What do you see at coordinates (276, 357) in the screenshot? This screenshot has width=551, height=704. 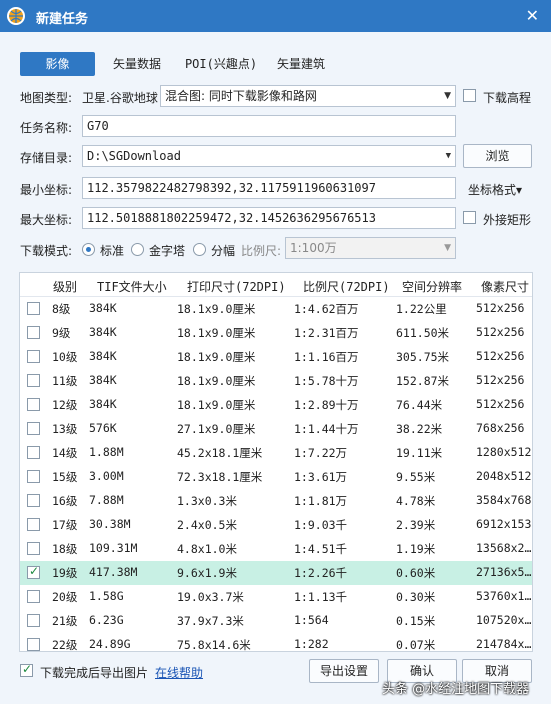 I see `table-row: 10级 384K 18.1x9.0厘米 1:1.16百万 305.75米 512x256` at bounding box center [276, 357].